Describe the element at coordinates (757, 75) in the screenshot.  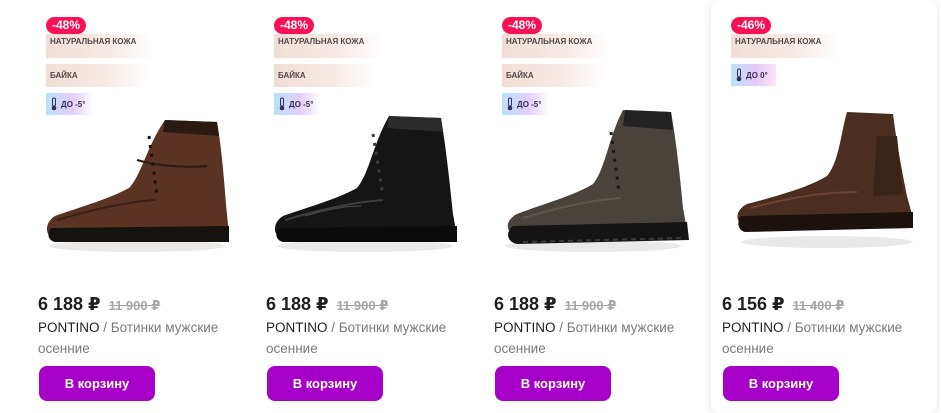
I see `temperature-label: ДО 0°` at that location.